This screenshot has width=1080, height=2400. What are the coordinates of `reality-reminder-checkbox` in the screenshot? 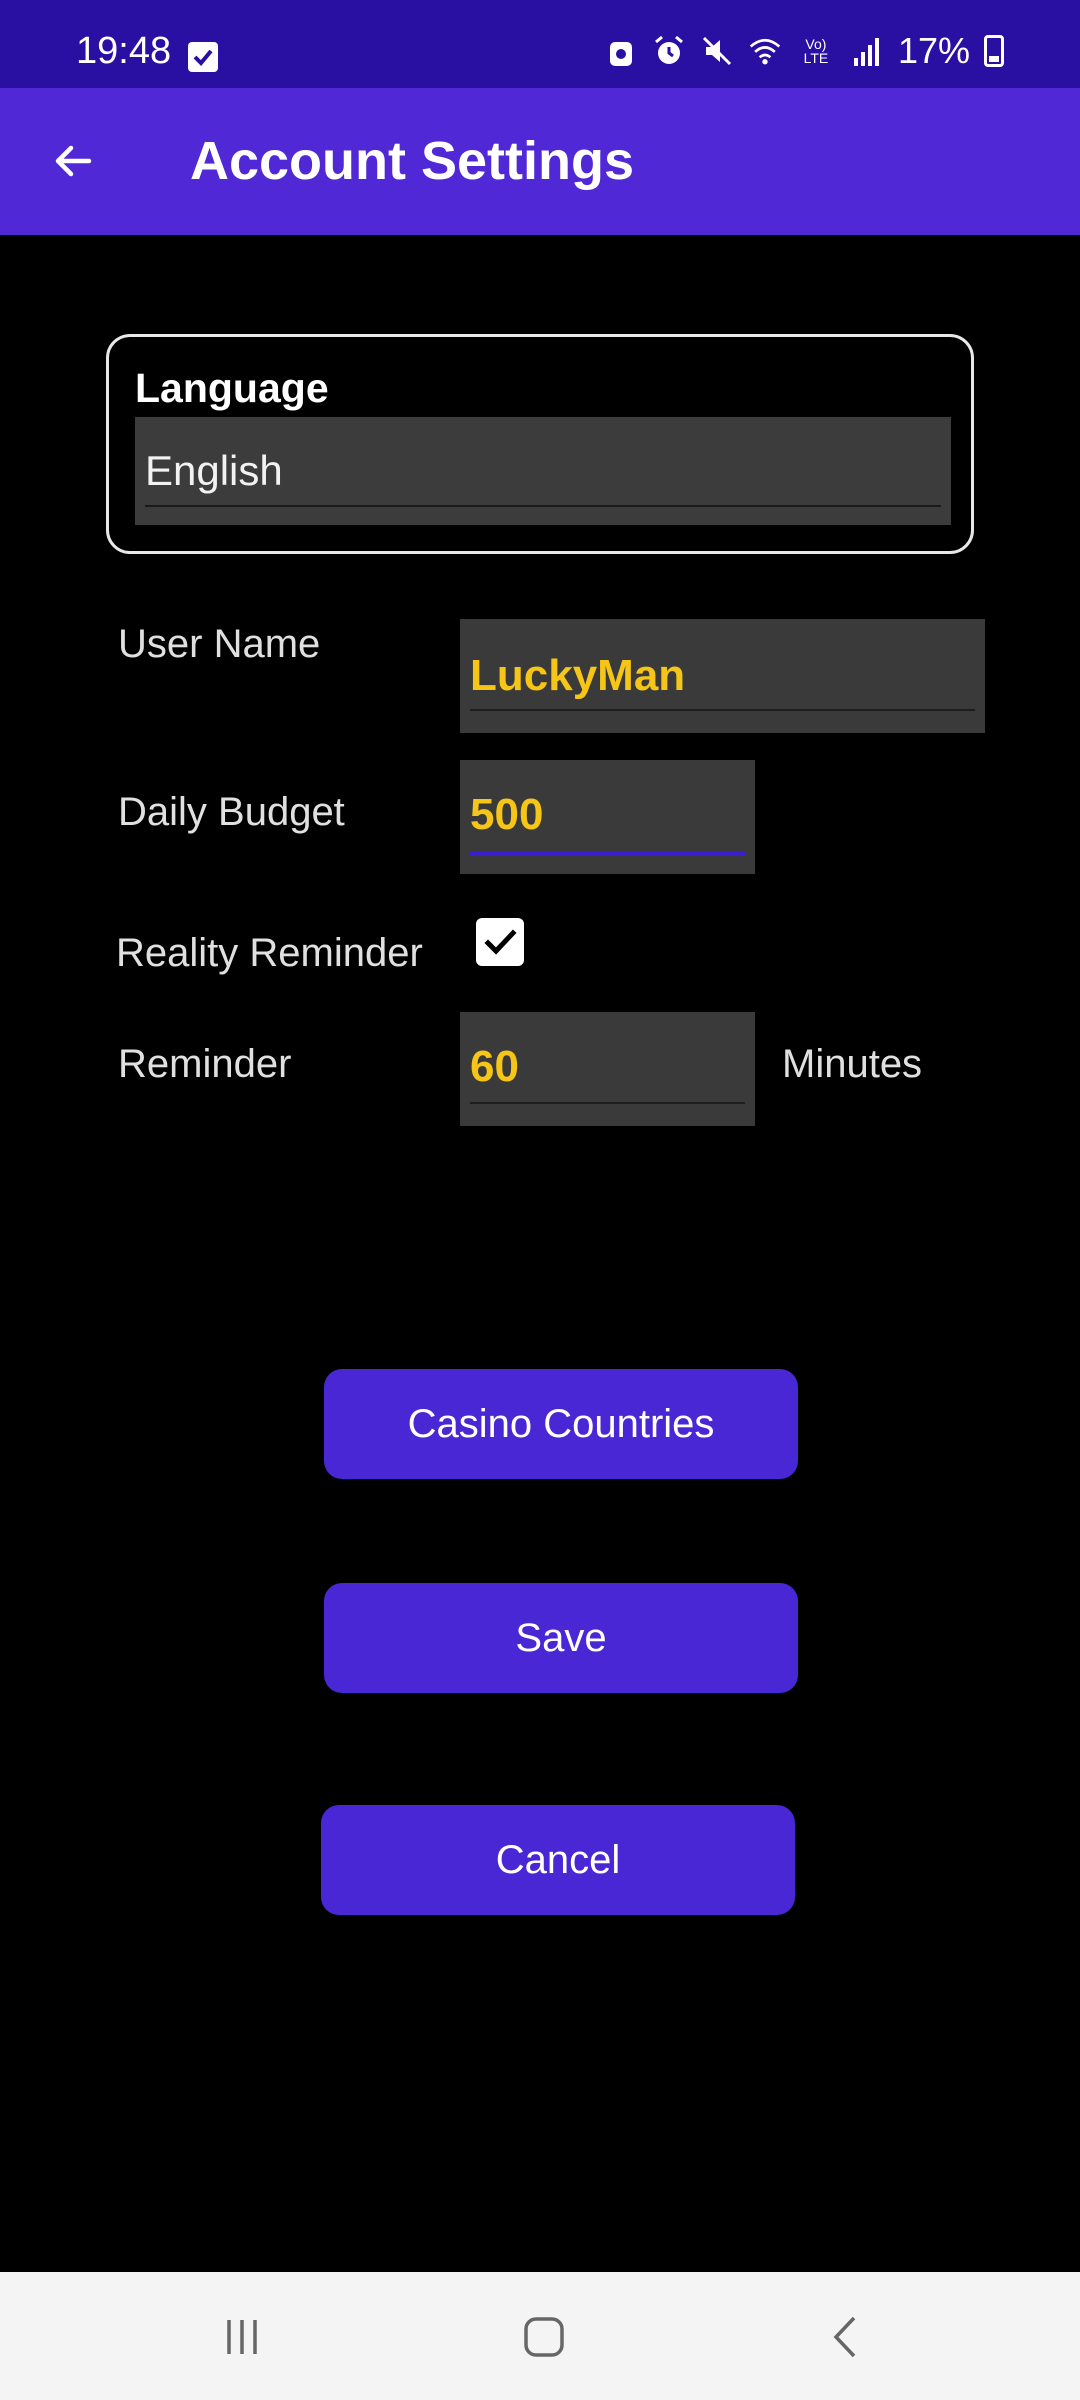 It's located at (500, 942).